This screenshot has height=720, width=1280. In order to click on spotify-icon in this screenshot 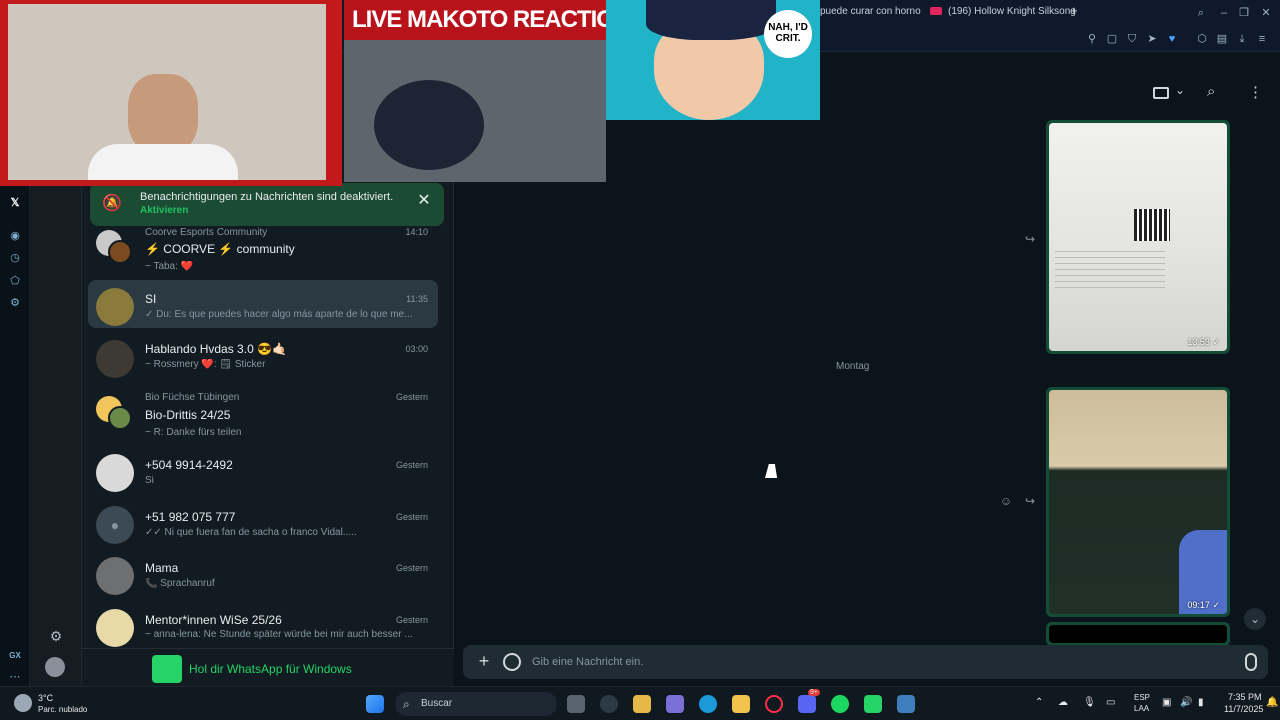, I will do `click(840, 704)`.